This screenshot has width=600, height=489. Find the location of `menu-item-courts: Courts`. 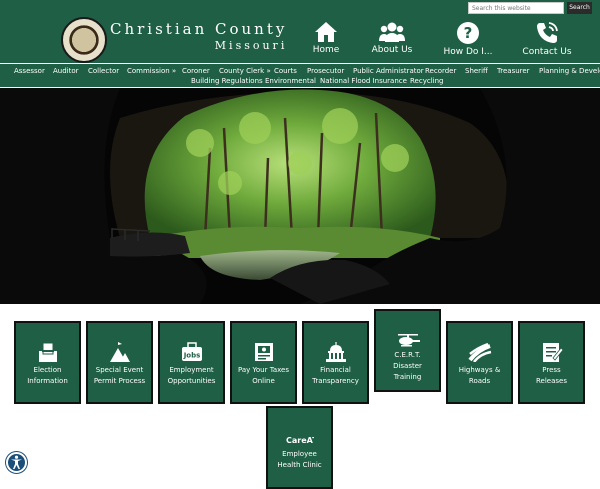

menu-item-courts: Courts is located at coordinates (285, 71).